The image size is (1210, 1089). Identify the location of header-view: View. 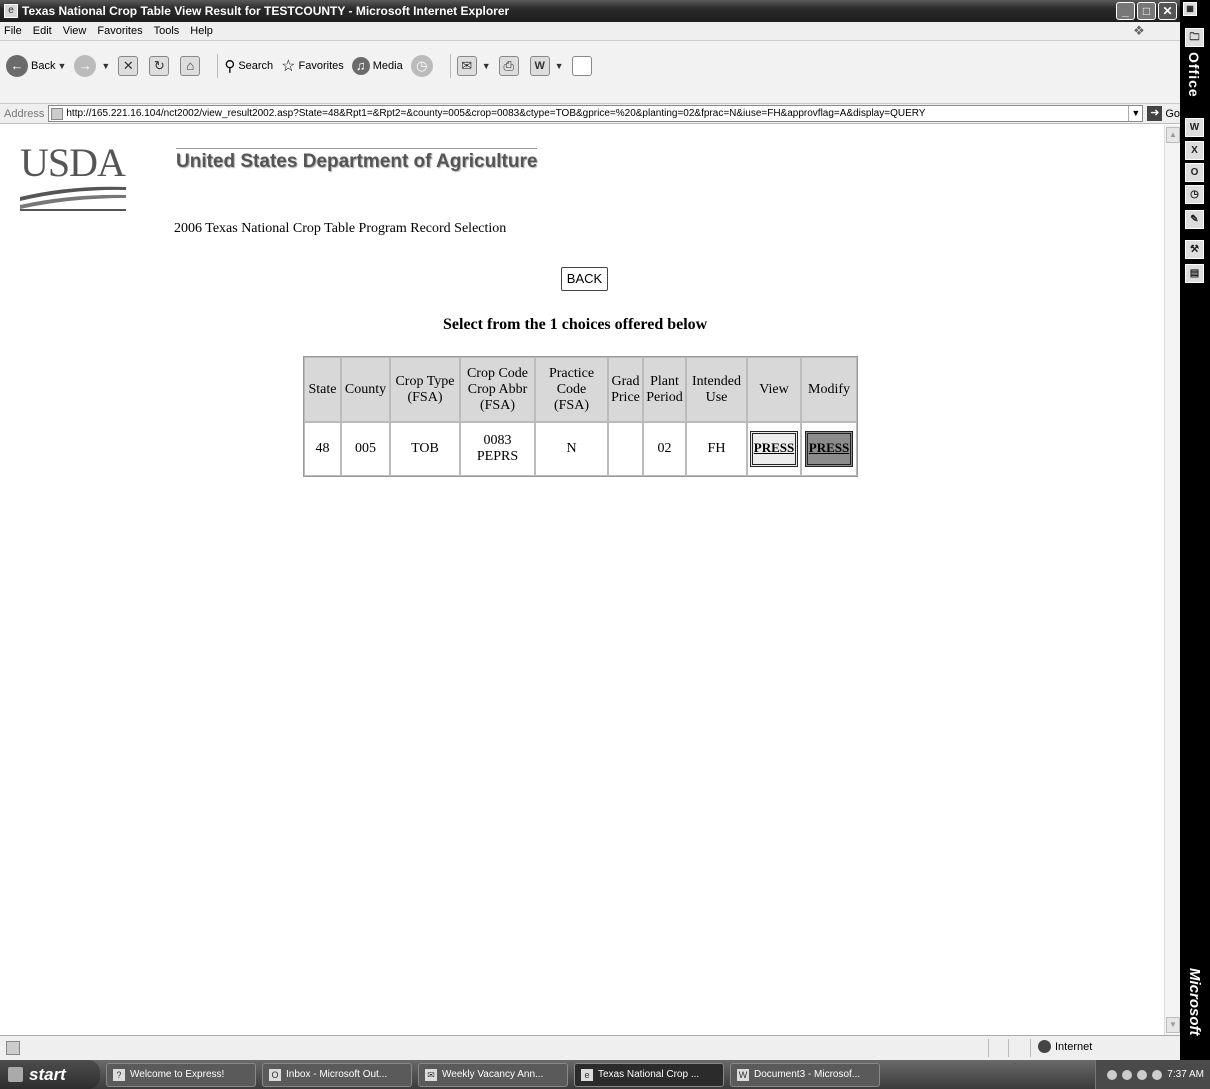
(774, 389).